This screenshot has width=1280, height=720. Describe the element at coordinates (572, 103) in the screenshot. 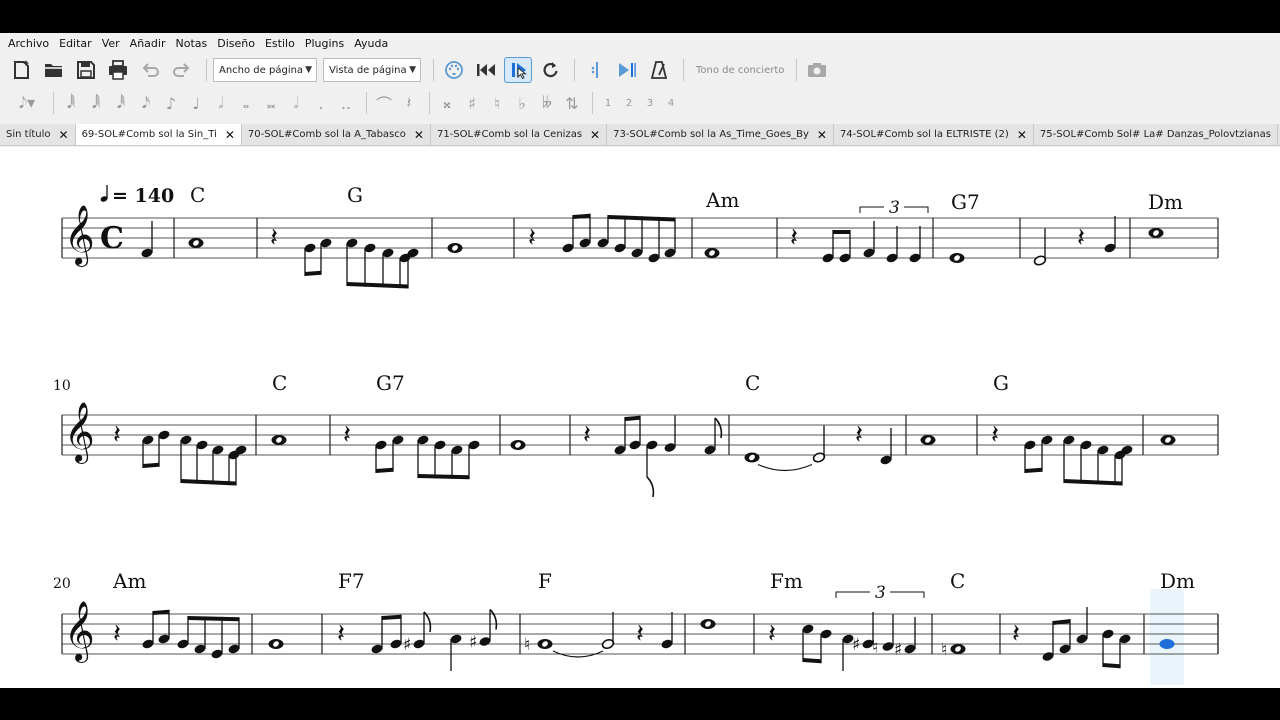

I see `flip-direction-button: ⇅` at that location.